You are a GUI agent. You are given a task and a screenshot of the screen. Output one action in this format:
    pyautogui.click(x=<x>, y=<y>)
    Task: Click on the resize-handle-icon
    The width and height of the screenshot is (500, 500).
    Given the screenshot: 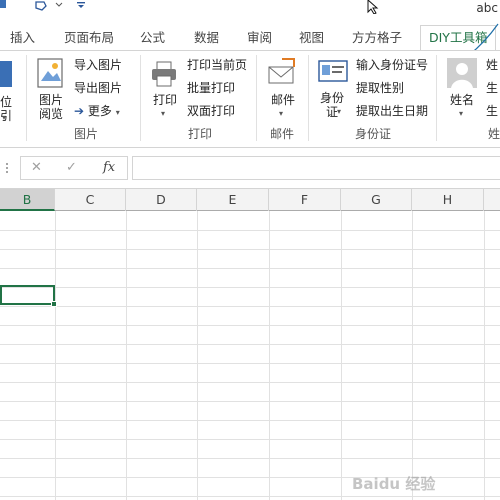 What is the action you would take?
    pyautogui.click(x=7, y=168)
    